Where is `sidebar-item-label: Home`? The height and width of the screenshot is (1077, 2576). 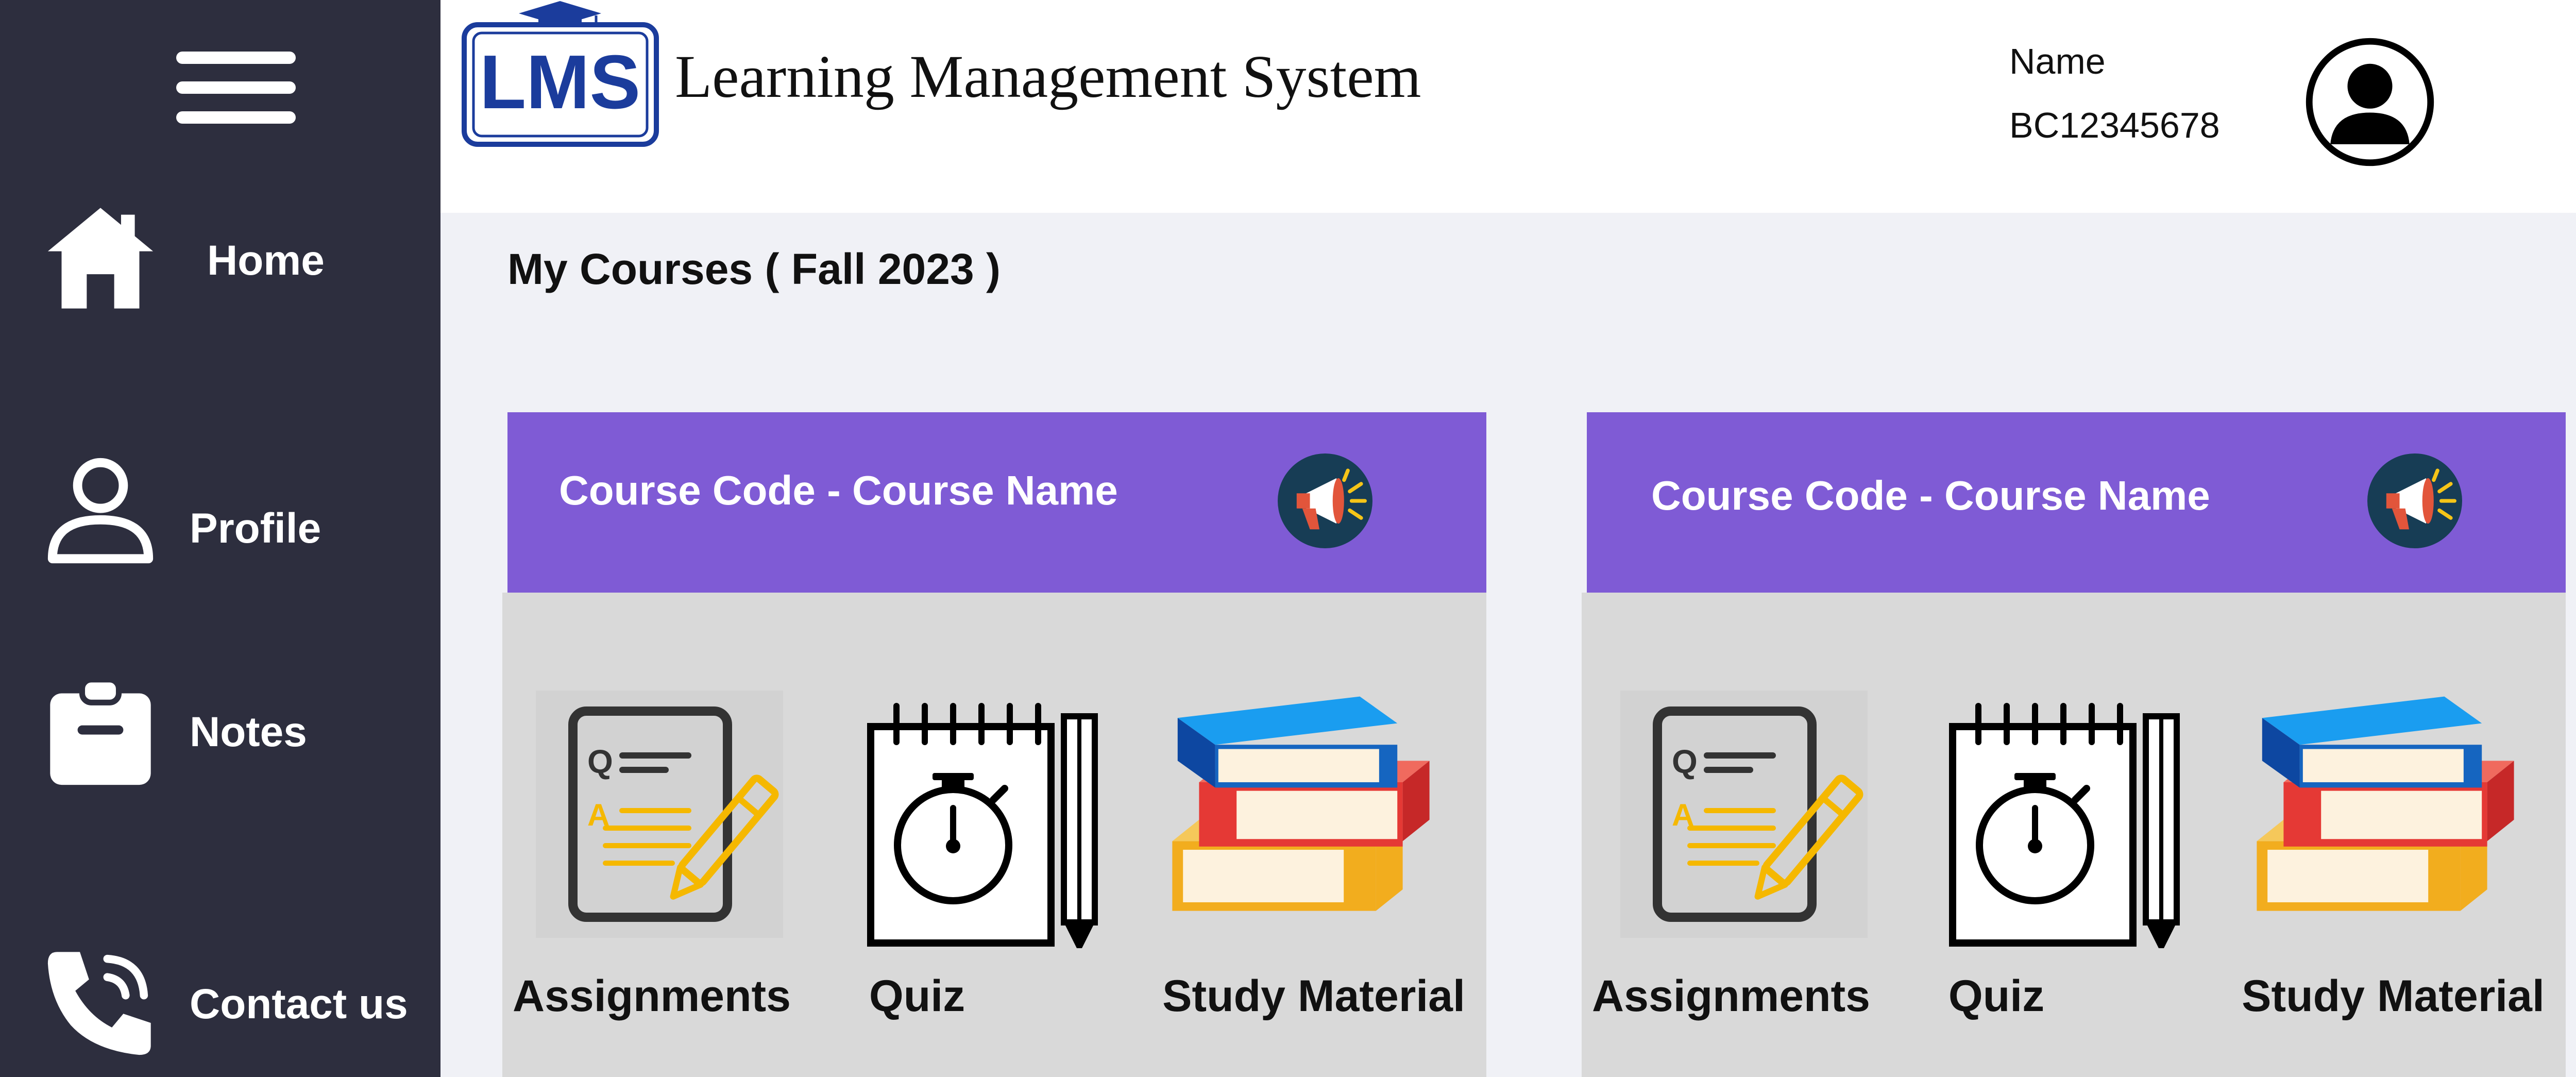
sidebar-item-label: Home is located at coordinates (266, 260).